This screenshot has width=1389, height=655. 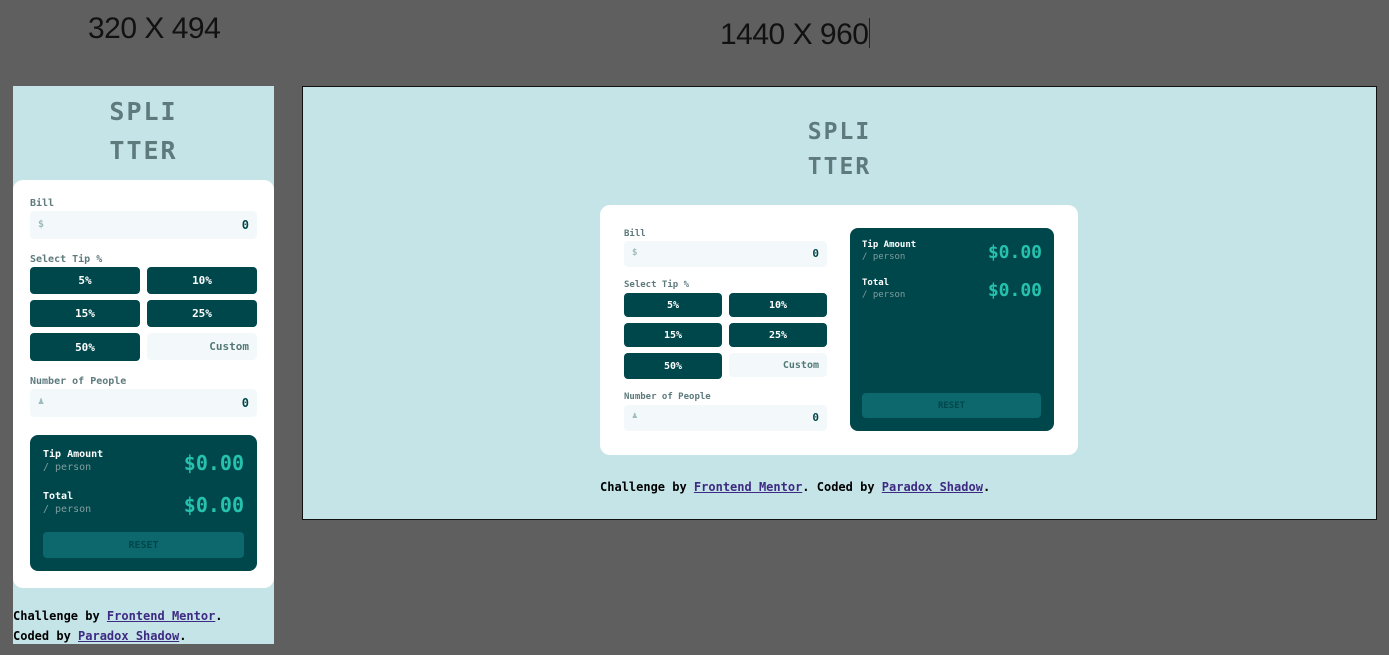 I want to click on desktop-size-label: 1440 X 960, so click(x=795, y=35).